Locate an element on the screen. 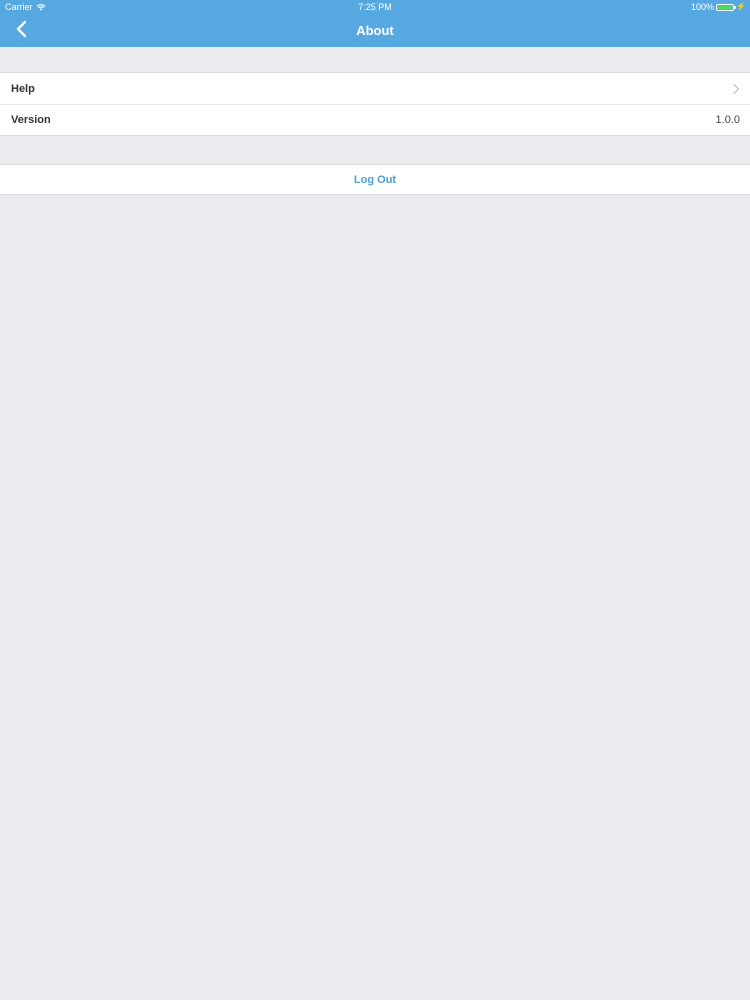 The image size is (750, 1000). battery-indicator: 100% ⚡ is located at coordinates (718, 7).